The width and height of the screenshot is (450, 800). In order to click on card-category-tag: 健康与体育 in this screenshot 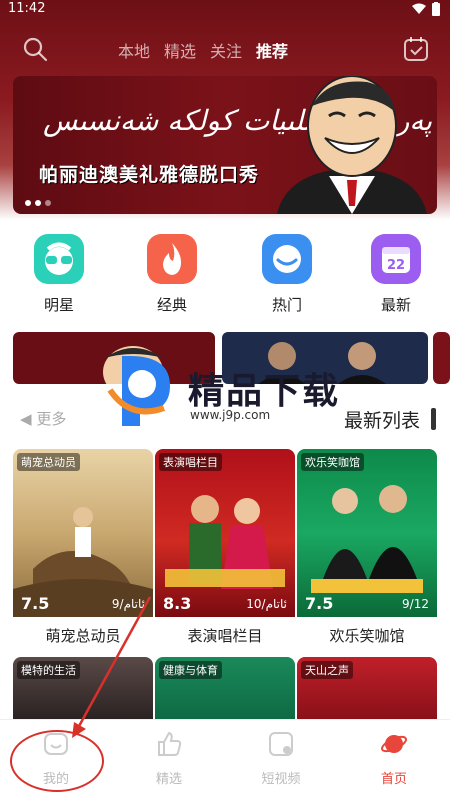, I will do `click(190, 670)`.